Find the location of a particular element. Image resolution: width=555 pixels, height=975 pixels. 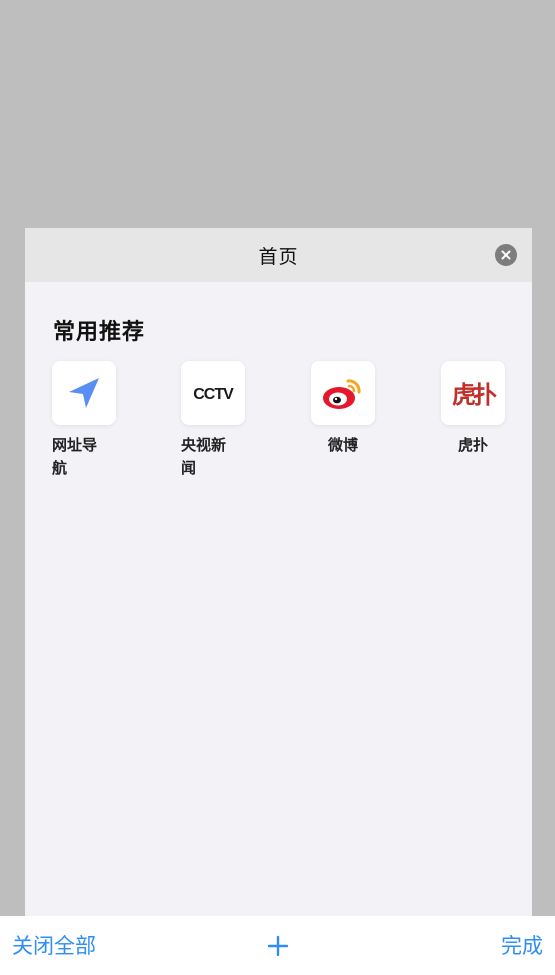

app-tile-hupu: 虎扑 虎扑 is located at coordinates (473, 409).